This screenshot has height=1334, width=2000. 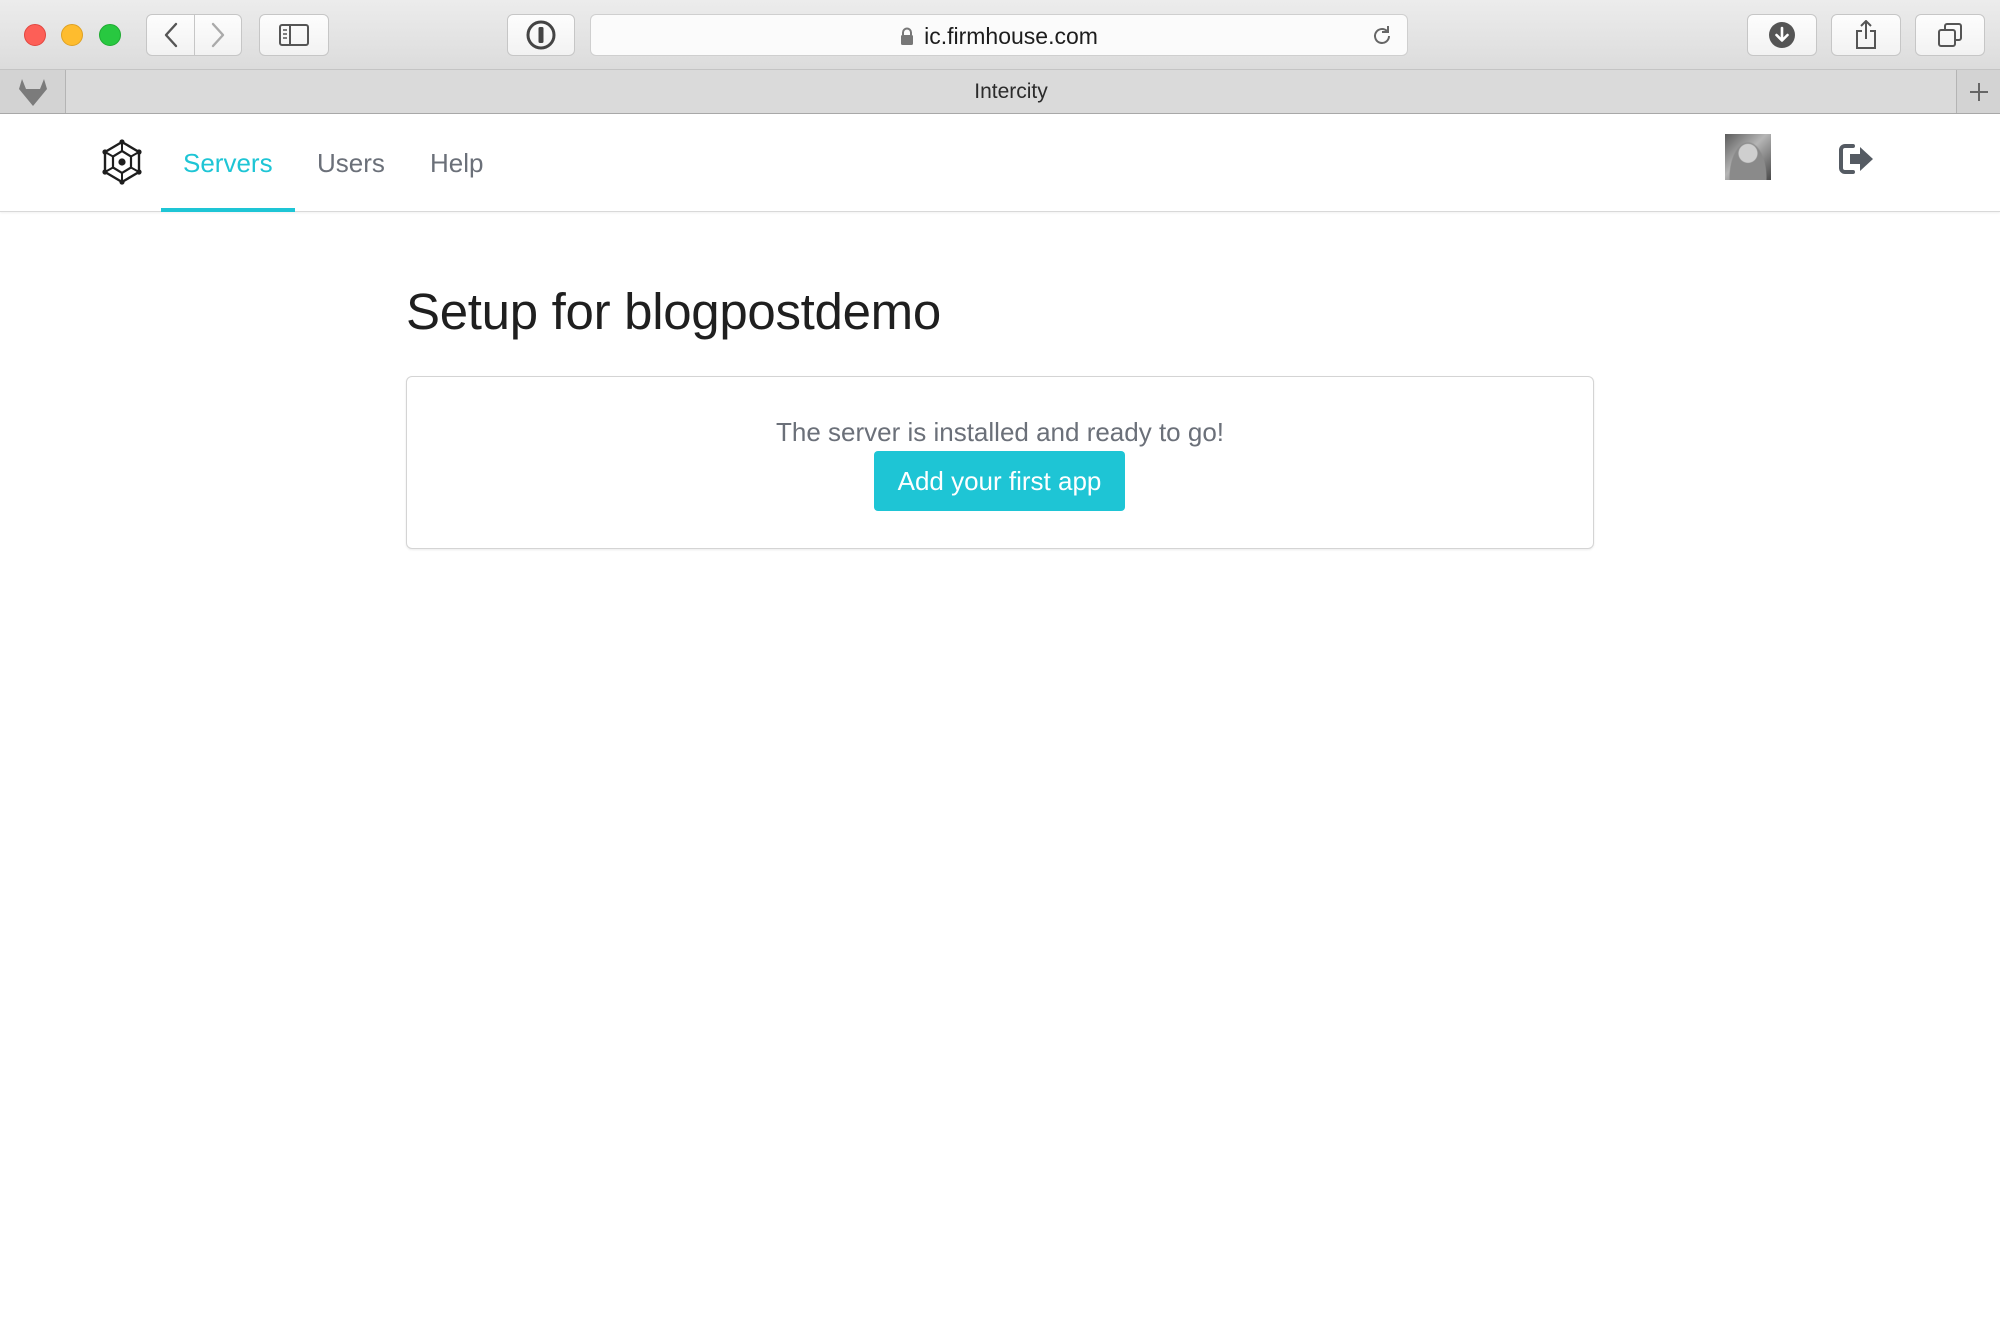 I want to click on tab-bar: Intercity, so click(x=1000, y=92).